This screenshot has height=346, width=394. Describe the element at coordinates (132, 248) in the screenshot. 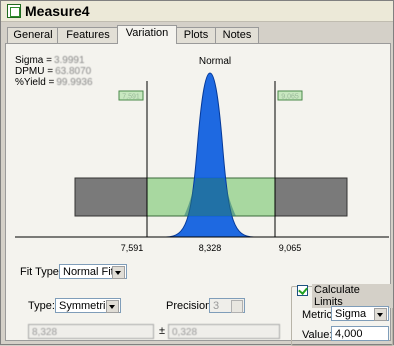

I see `lower-limit-tick: 7,591` at that location.